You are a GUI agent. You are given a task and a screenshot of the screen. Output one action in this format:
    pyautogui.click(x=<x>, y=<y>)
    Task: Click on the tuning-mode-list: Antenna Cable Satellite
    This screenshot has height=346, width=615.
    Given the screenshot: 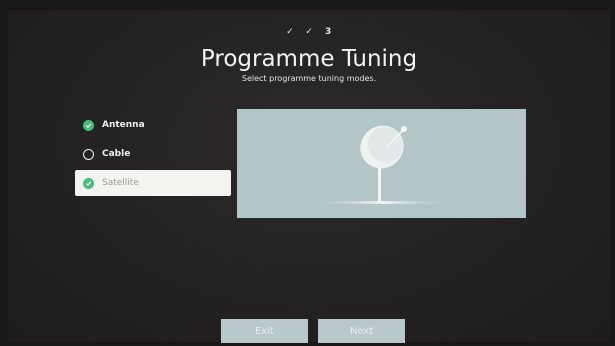 What is the action you would take?
    pyautogui.click(x=153, y=155)
    